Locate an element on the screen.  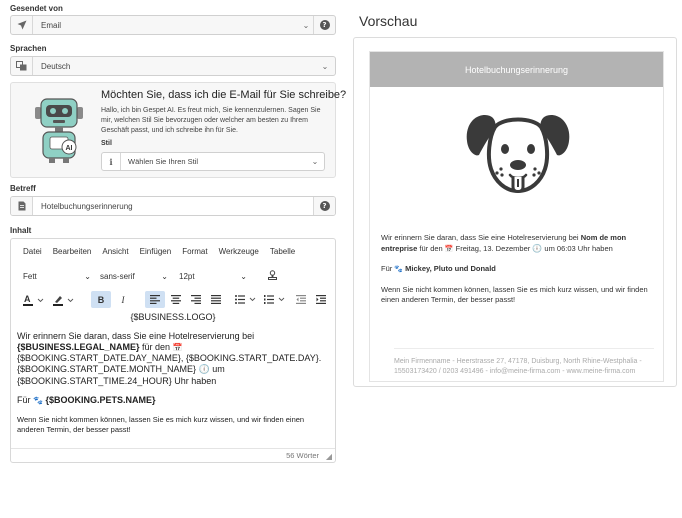
subject-help-button: ? is located at coordinates (324, 206).